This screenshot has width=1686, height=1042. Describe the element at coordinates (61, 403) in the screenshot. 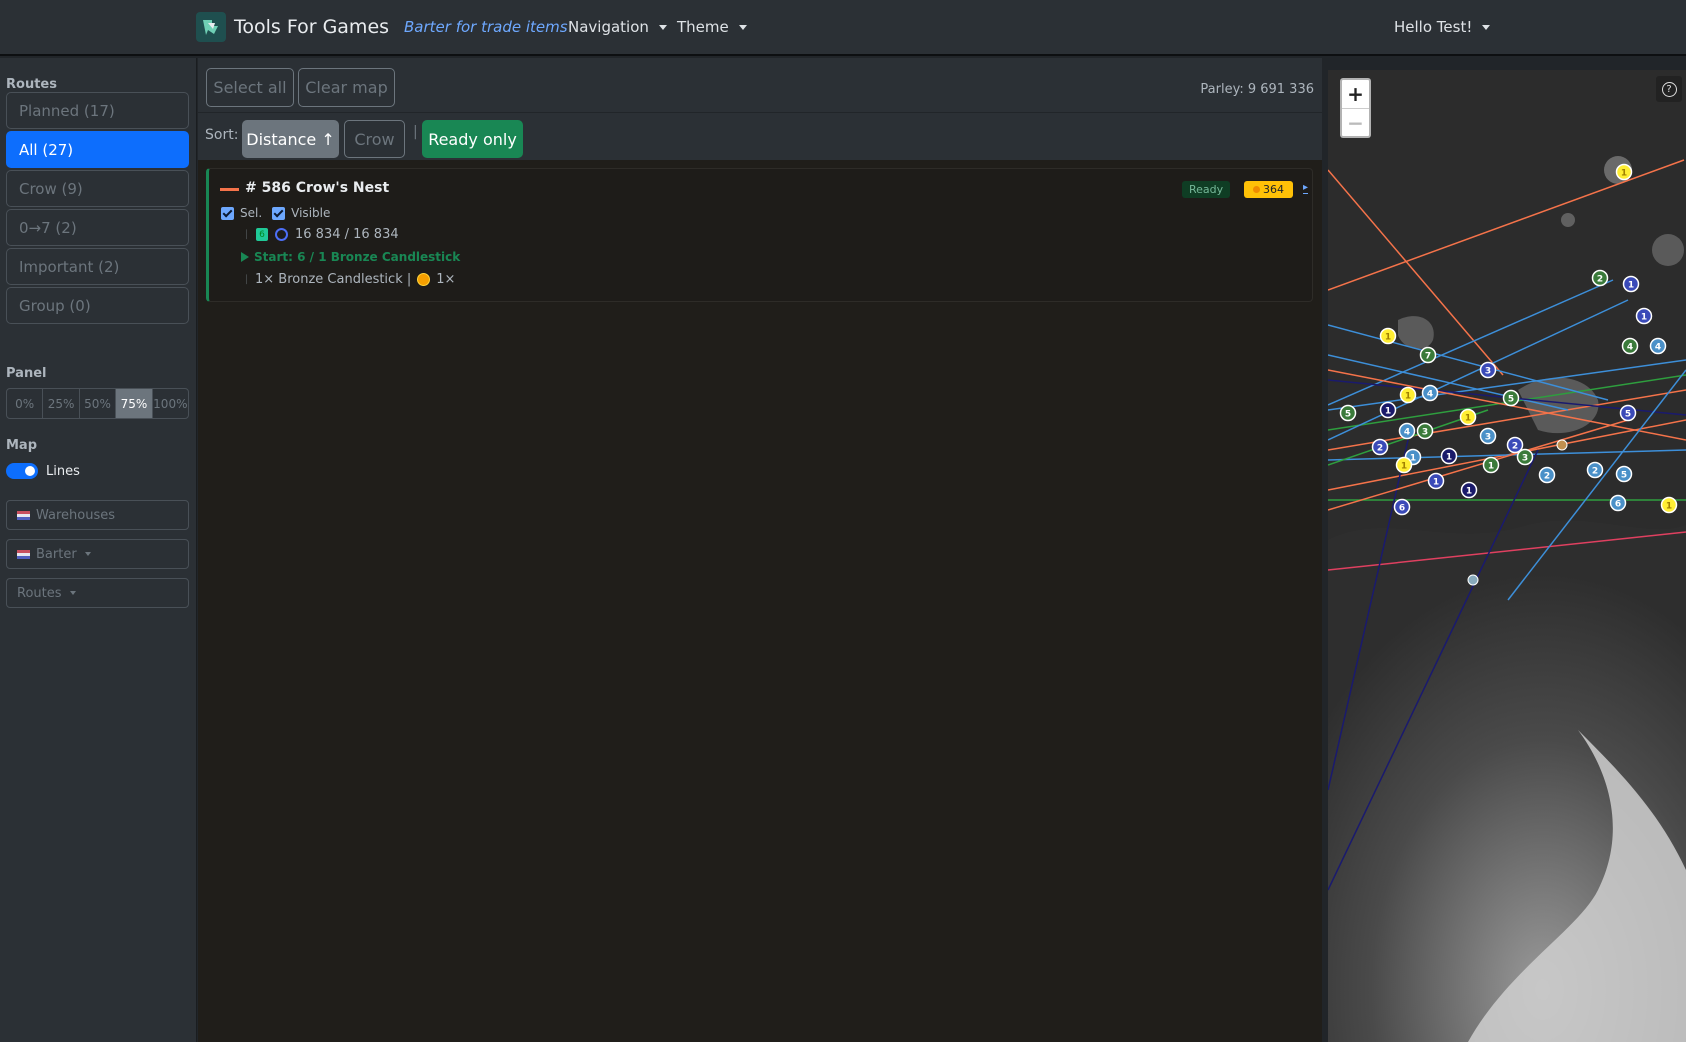

I see `panel-width-option: 25%` at that location.